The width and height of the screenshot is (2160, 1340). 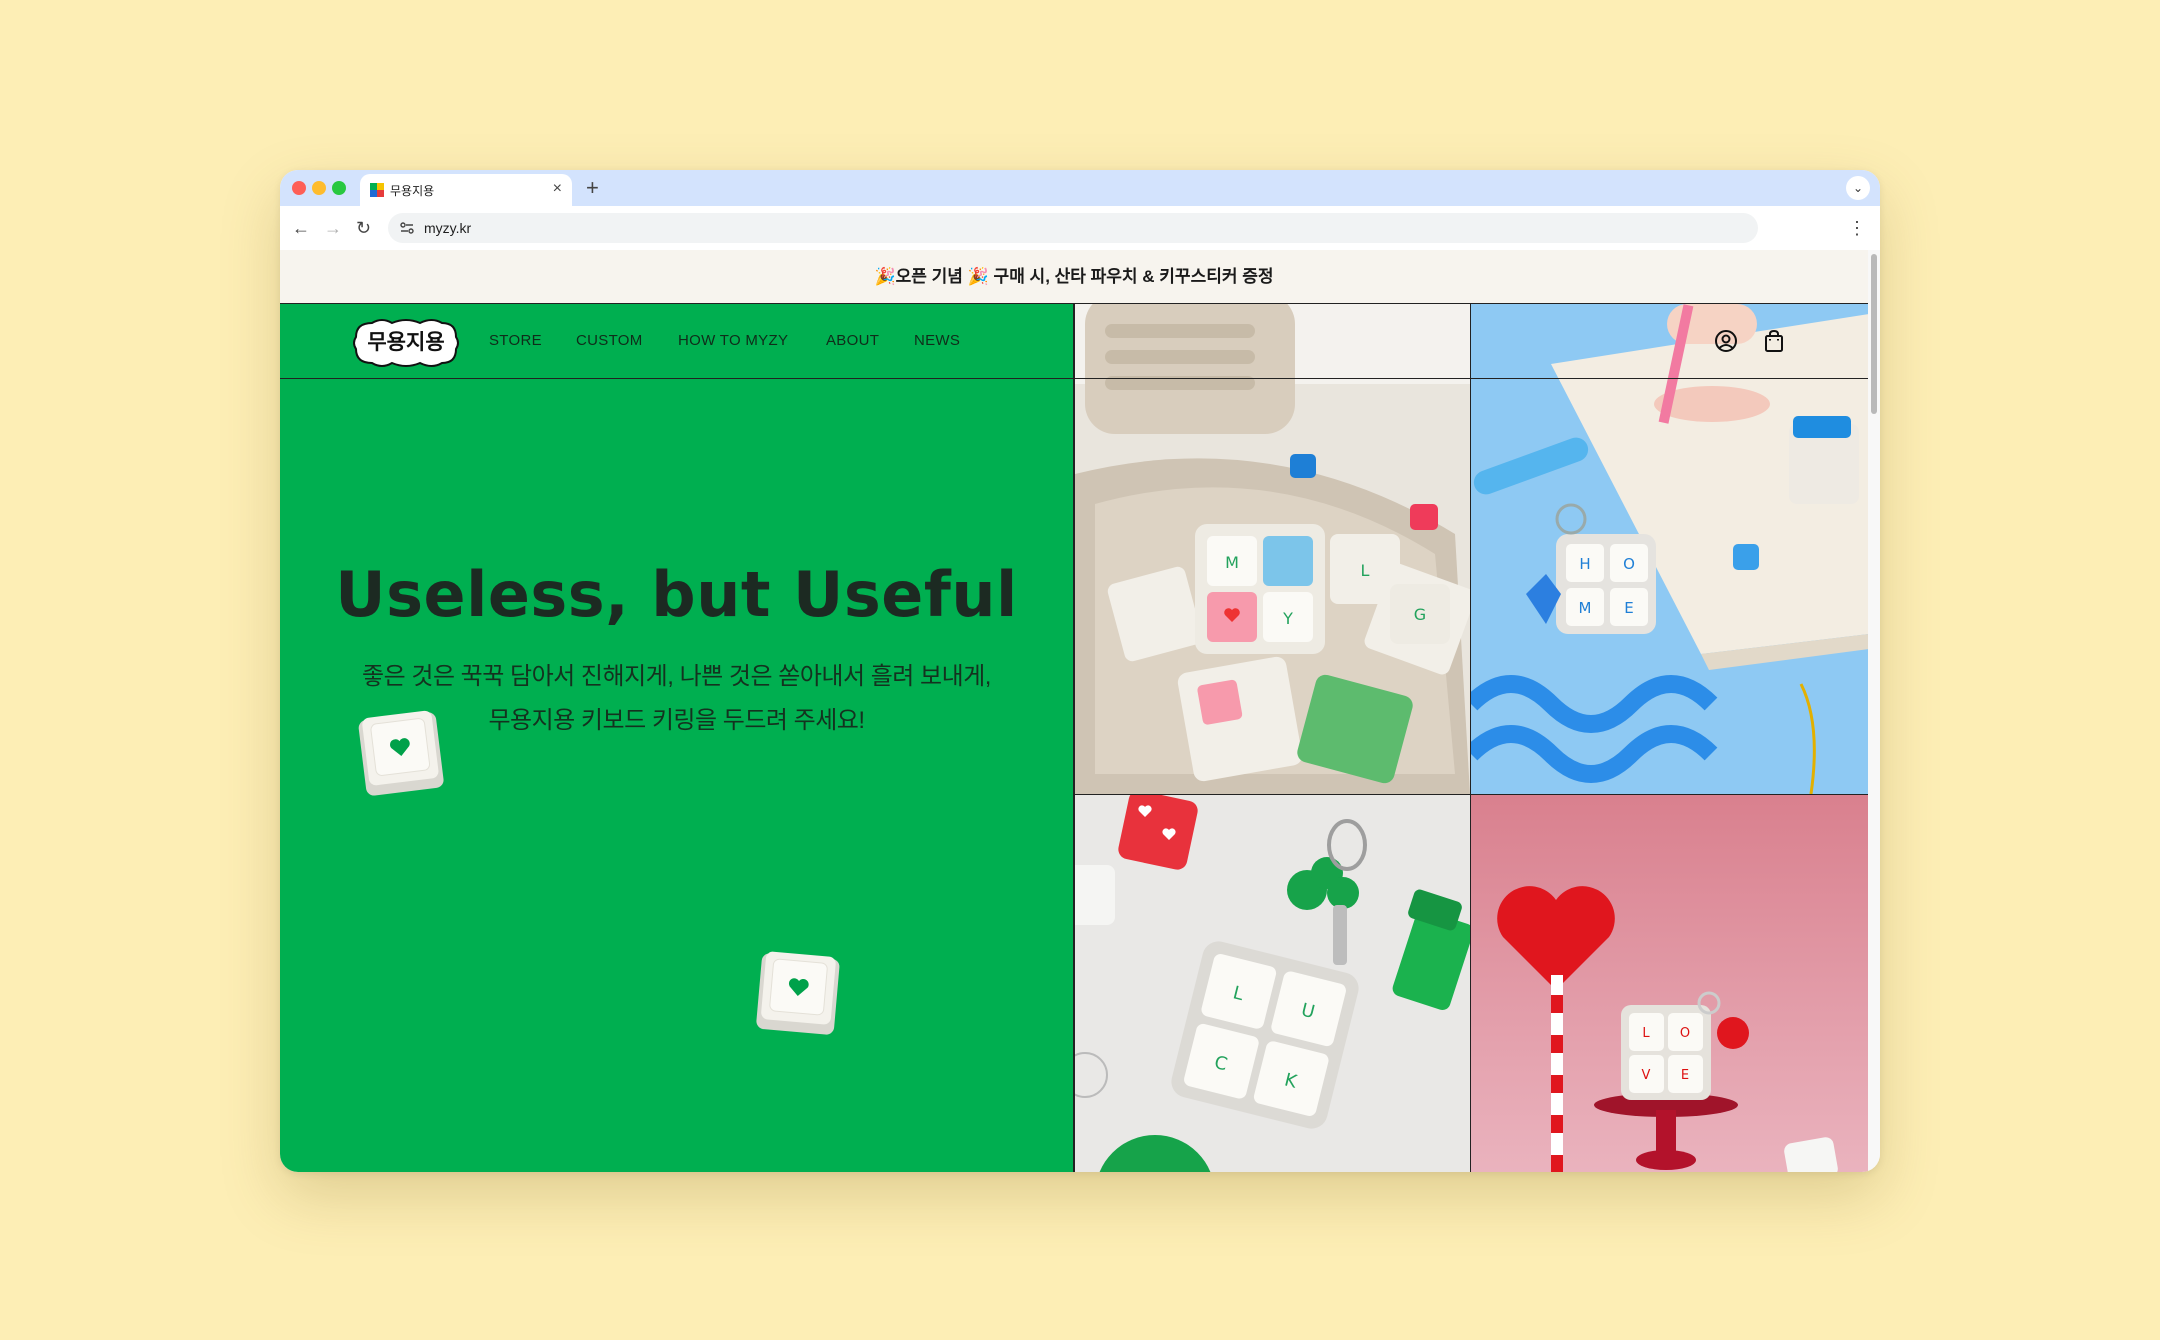 What do you see at coordinates (1272, 983) in the screenshot?
I see `product-photo-tile: L U C K` at bounding box center [1272, 983].